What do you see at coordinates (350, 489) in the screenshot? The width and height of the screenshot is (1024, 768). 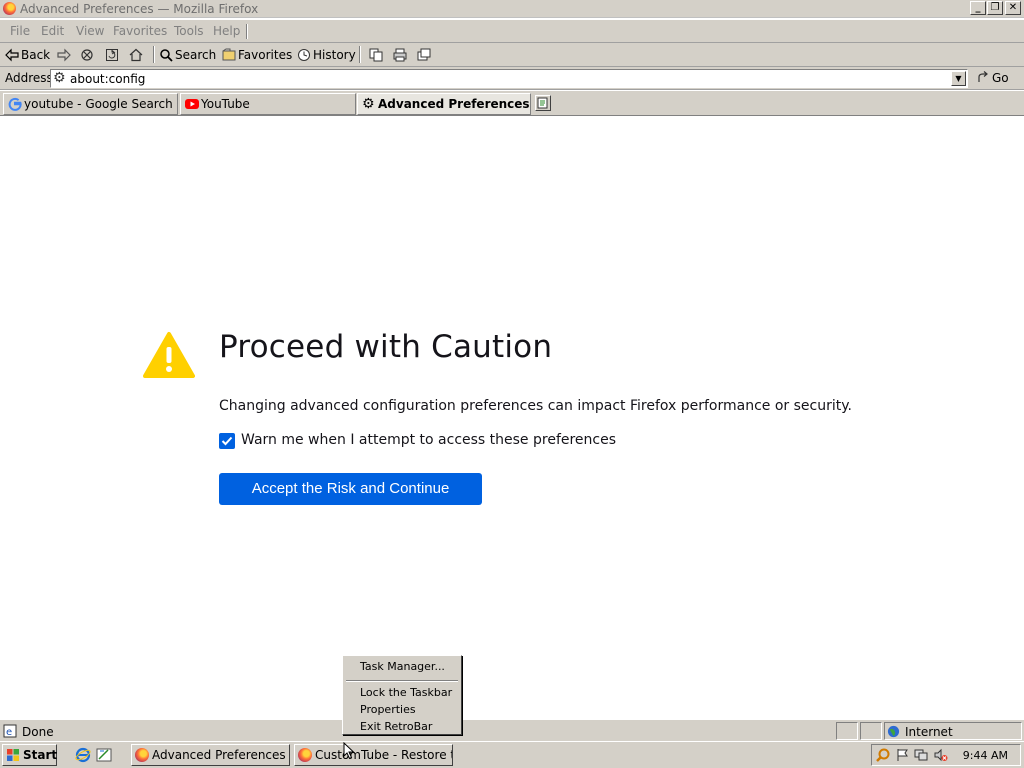 I see `accept-risk-button: Accept the Risk and Continue` at bounding box center [350, 489].